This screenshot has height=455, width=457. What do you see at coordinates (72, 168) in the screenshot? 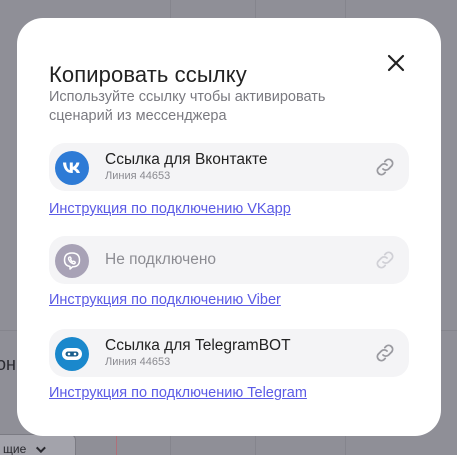
I see `vk-icon` at bounding box center [72, 168].